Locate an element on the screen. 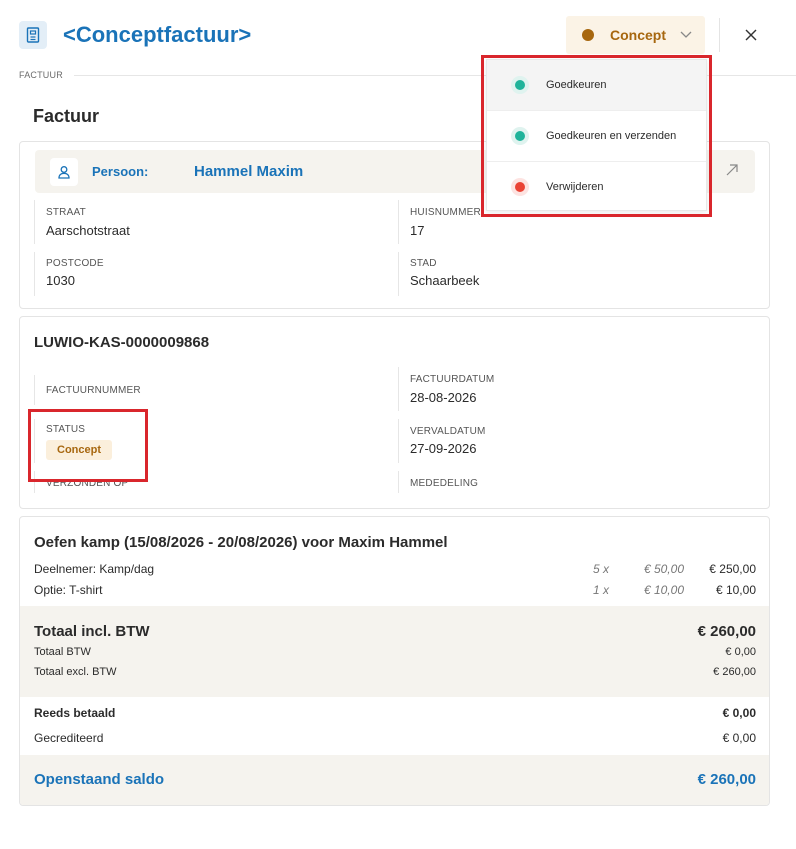 The image size is (796, 849). approve-ring is located at coordinates (520, 85).